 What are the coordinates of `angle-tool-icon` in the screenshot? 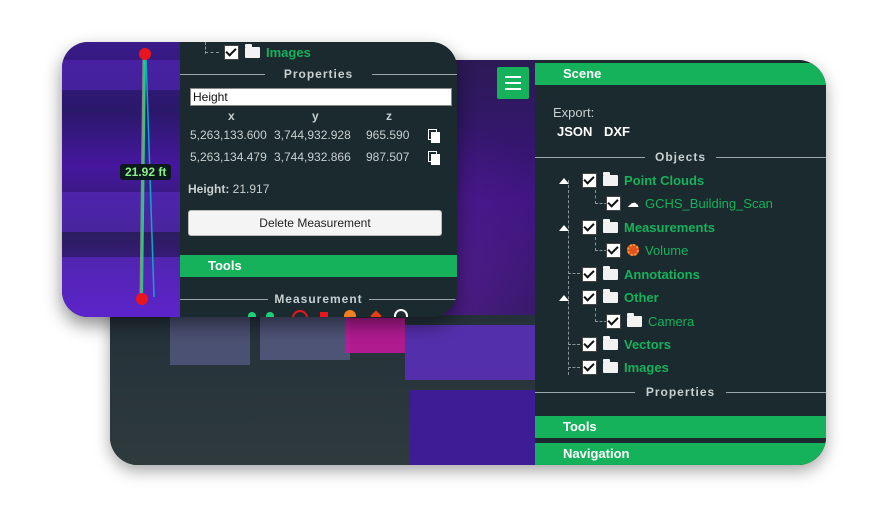 It's located at (376, 313).